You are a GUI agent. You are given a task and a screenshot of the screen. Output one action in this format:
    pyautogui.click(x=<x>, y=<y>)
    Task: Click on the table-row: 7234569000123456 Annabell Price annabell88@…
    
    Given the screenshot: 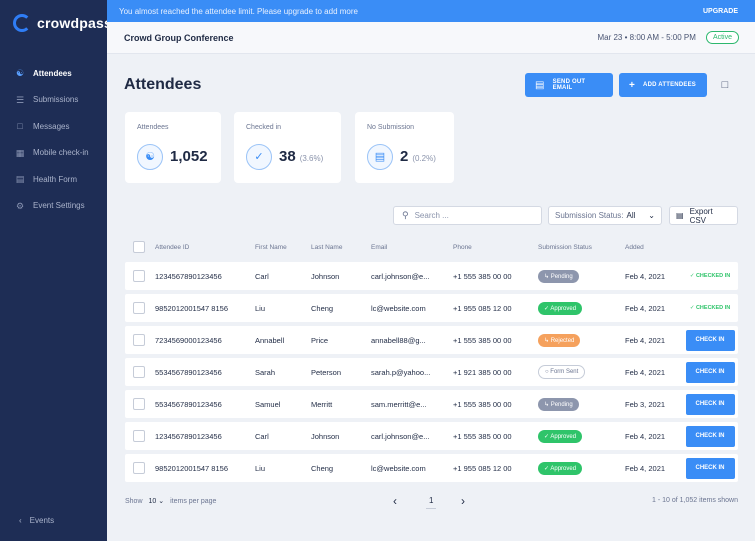 What is the action you would take?
    pyautogui.click(x=431, y=340)
    